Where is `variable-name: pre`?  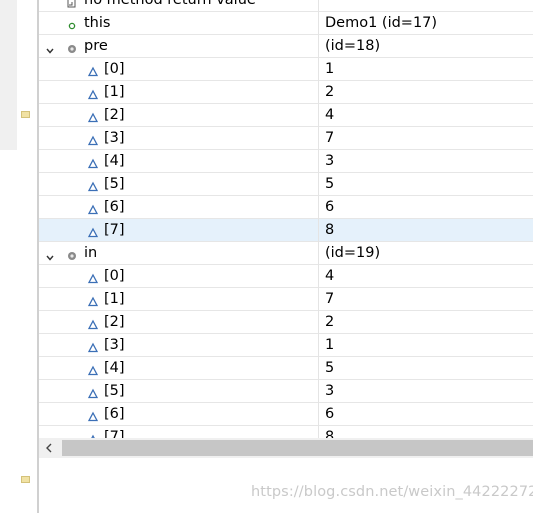 variable-name: pre is located at coordinates (96, 46).